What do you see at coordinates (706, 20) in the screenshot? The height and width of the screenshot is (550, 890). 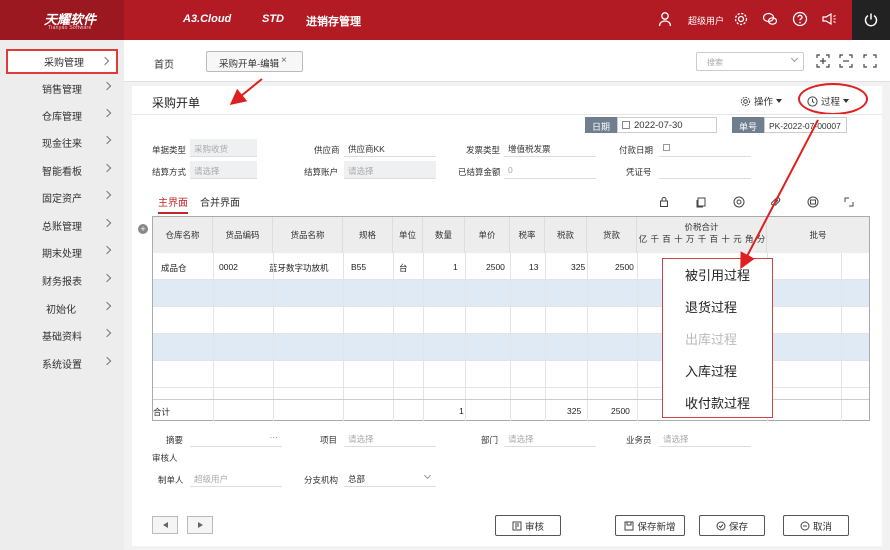 I see `username: 超级用户` at bounding box center [706, 20].